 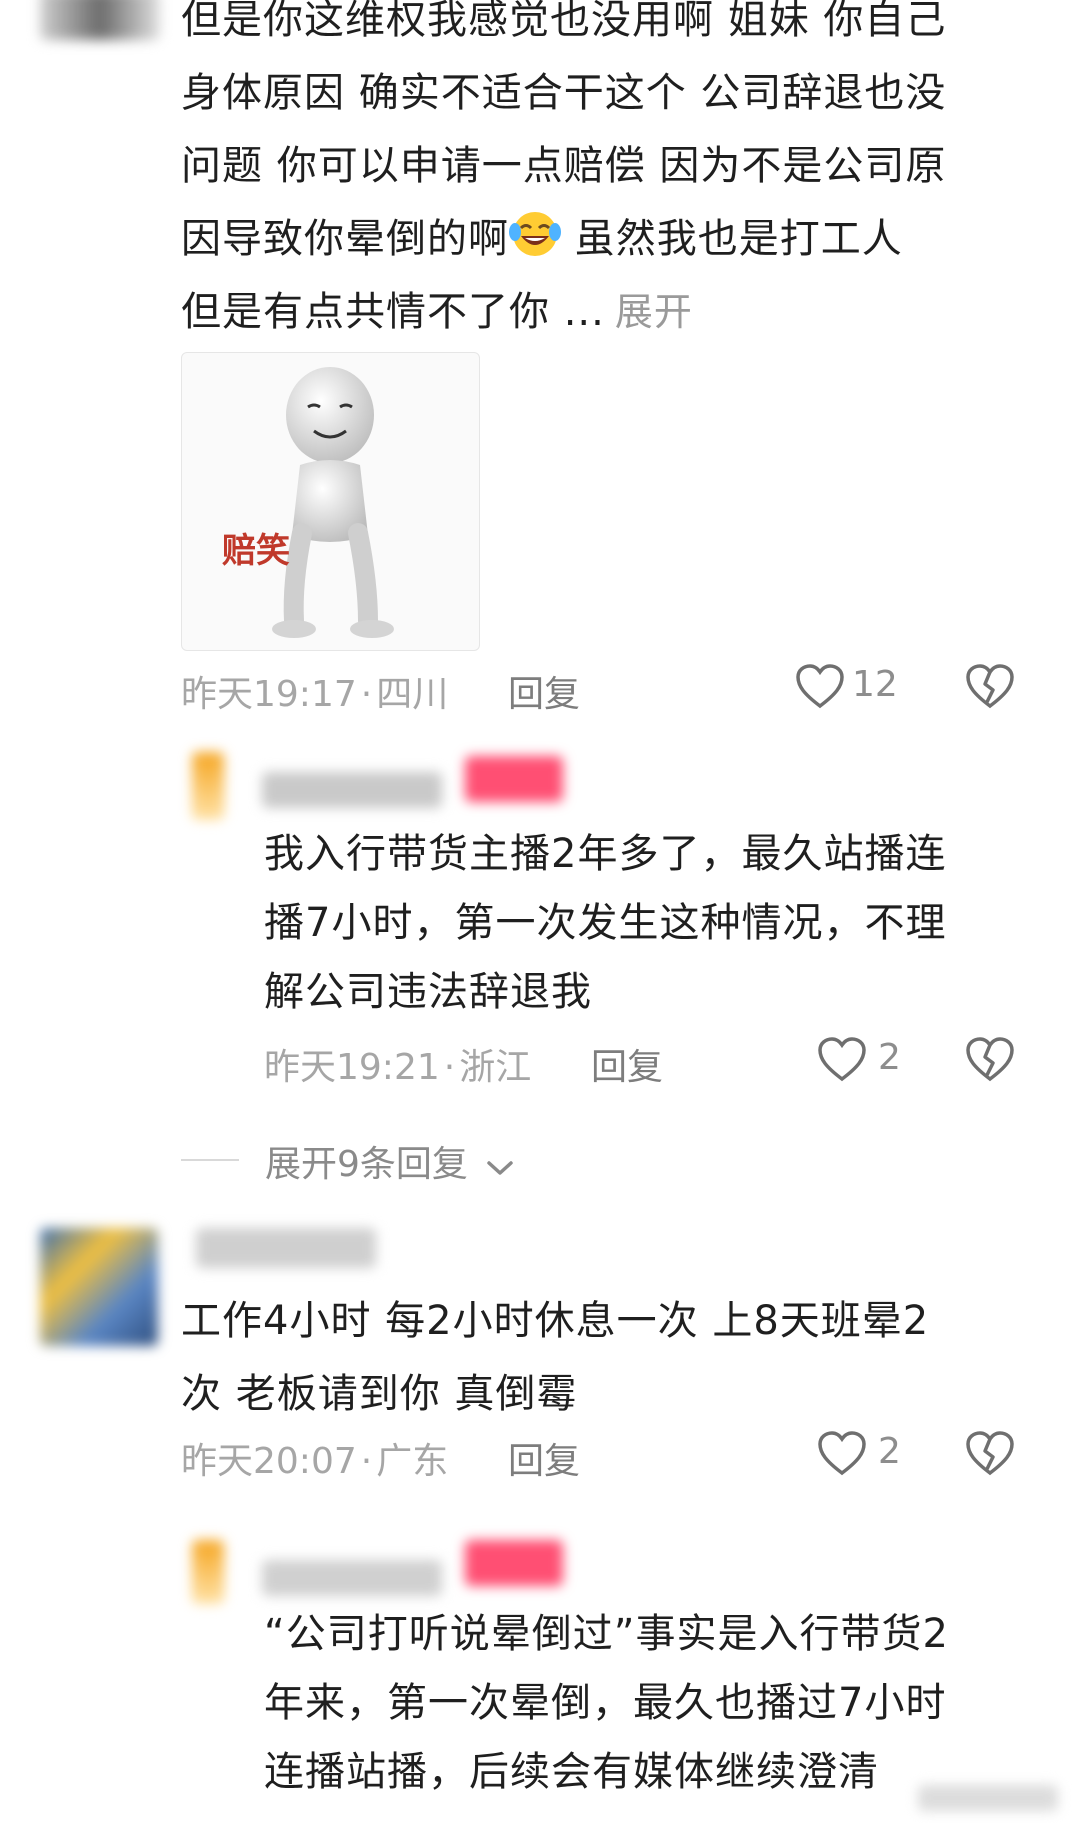 I want to click on sticker-caption: 赔笑, so click(x=256, y=551).